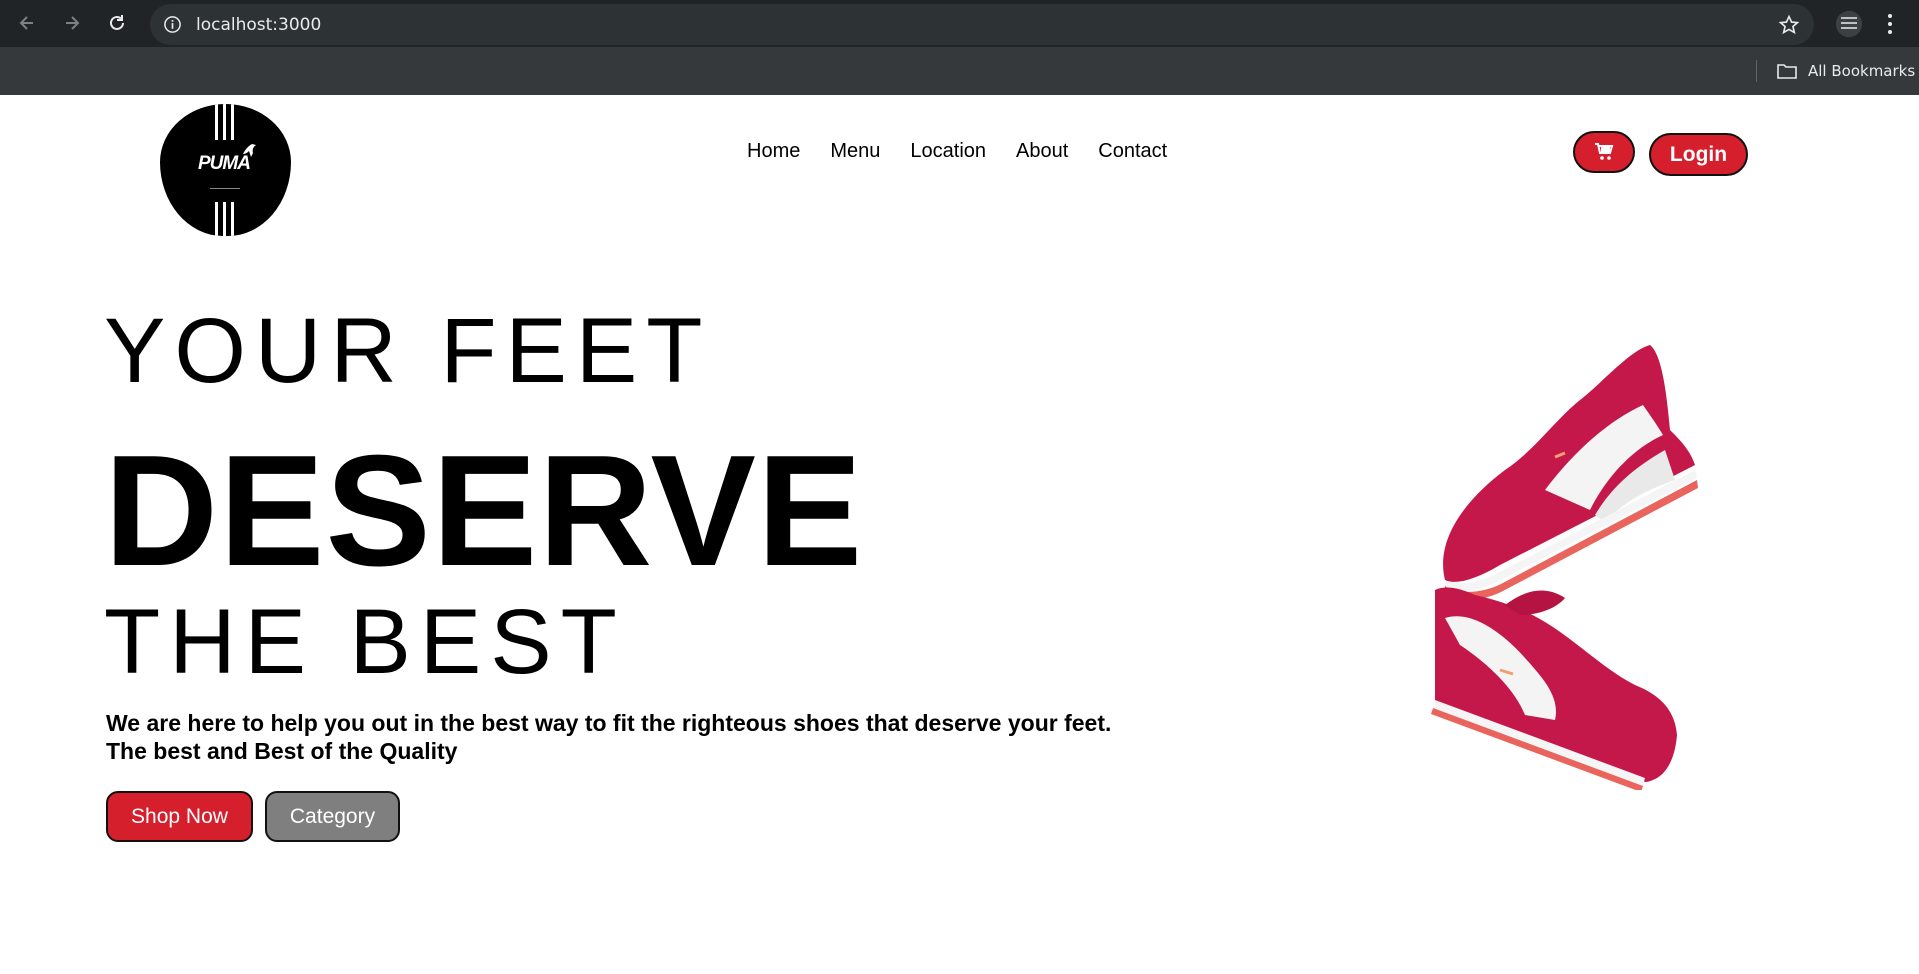 The image size is (1919, 974). Describe the element at coordinates (1042, 151) in the screenshot. I see `nav-about: About` at that location.